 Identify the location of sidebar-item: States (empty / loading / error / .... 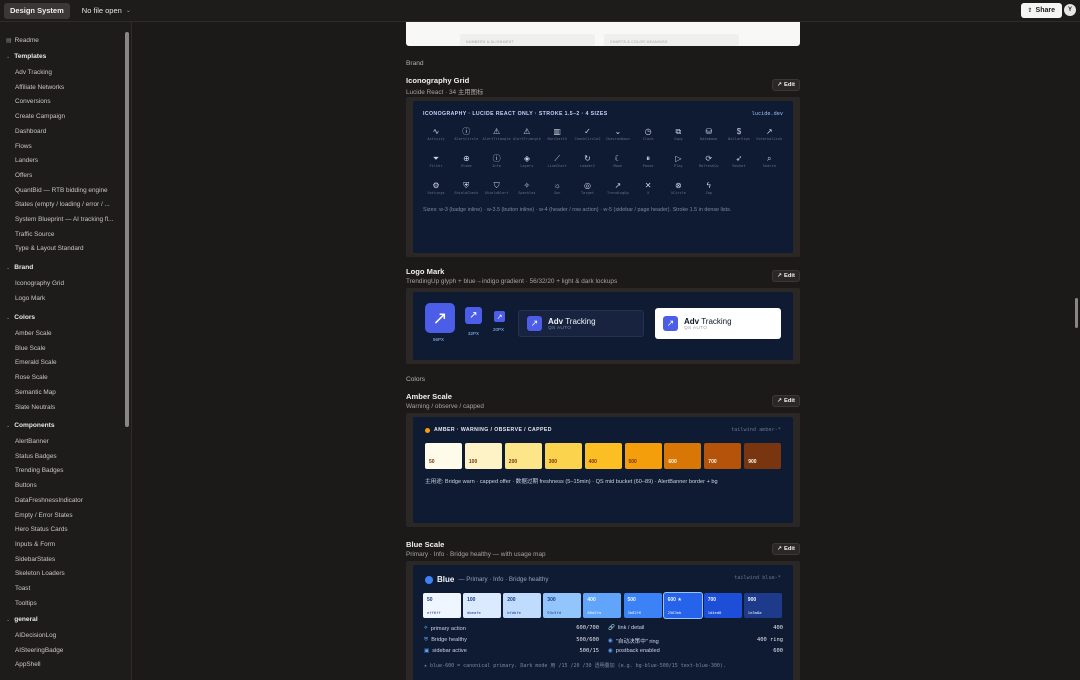
(62, 204).